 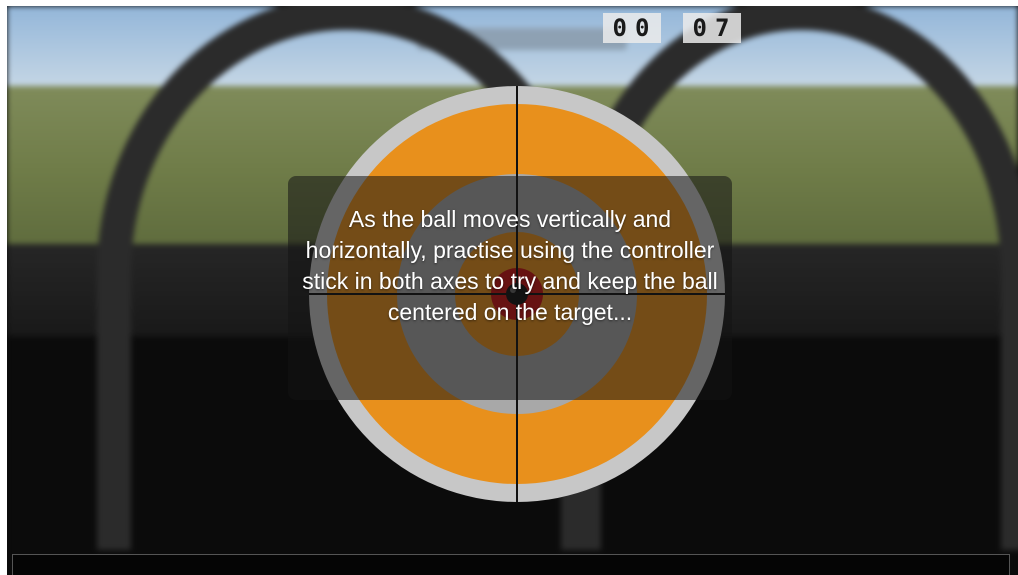 I want to click on timer-minutes: 00, so click(x=632, y=28).